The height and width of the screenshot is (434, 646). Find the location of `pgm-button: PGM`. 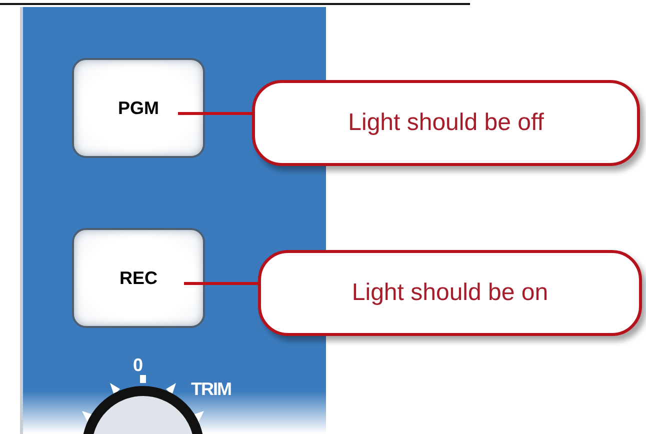

pgm-button: PGM is located at coordinates (138, 108).